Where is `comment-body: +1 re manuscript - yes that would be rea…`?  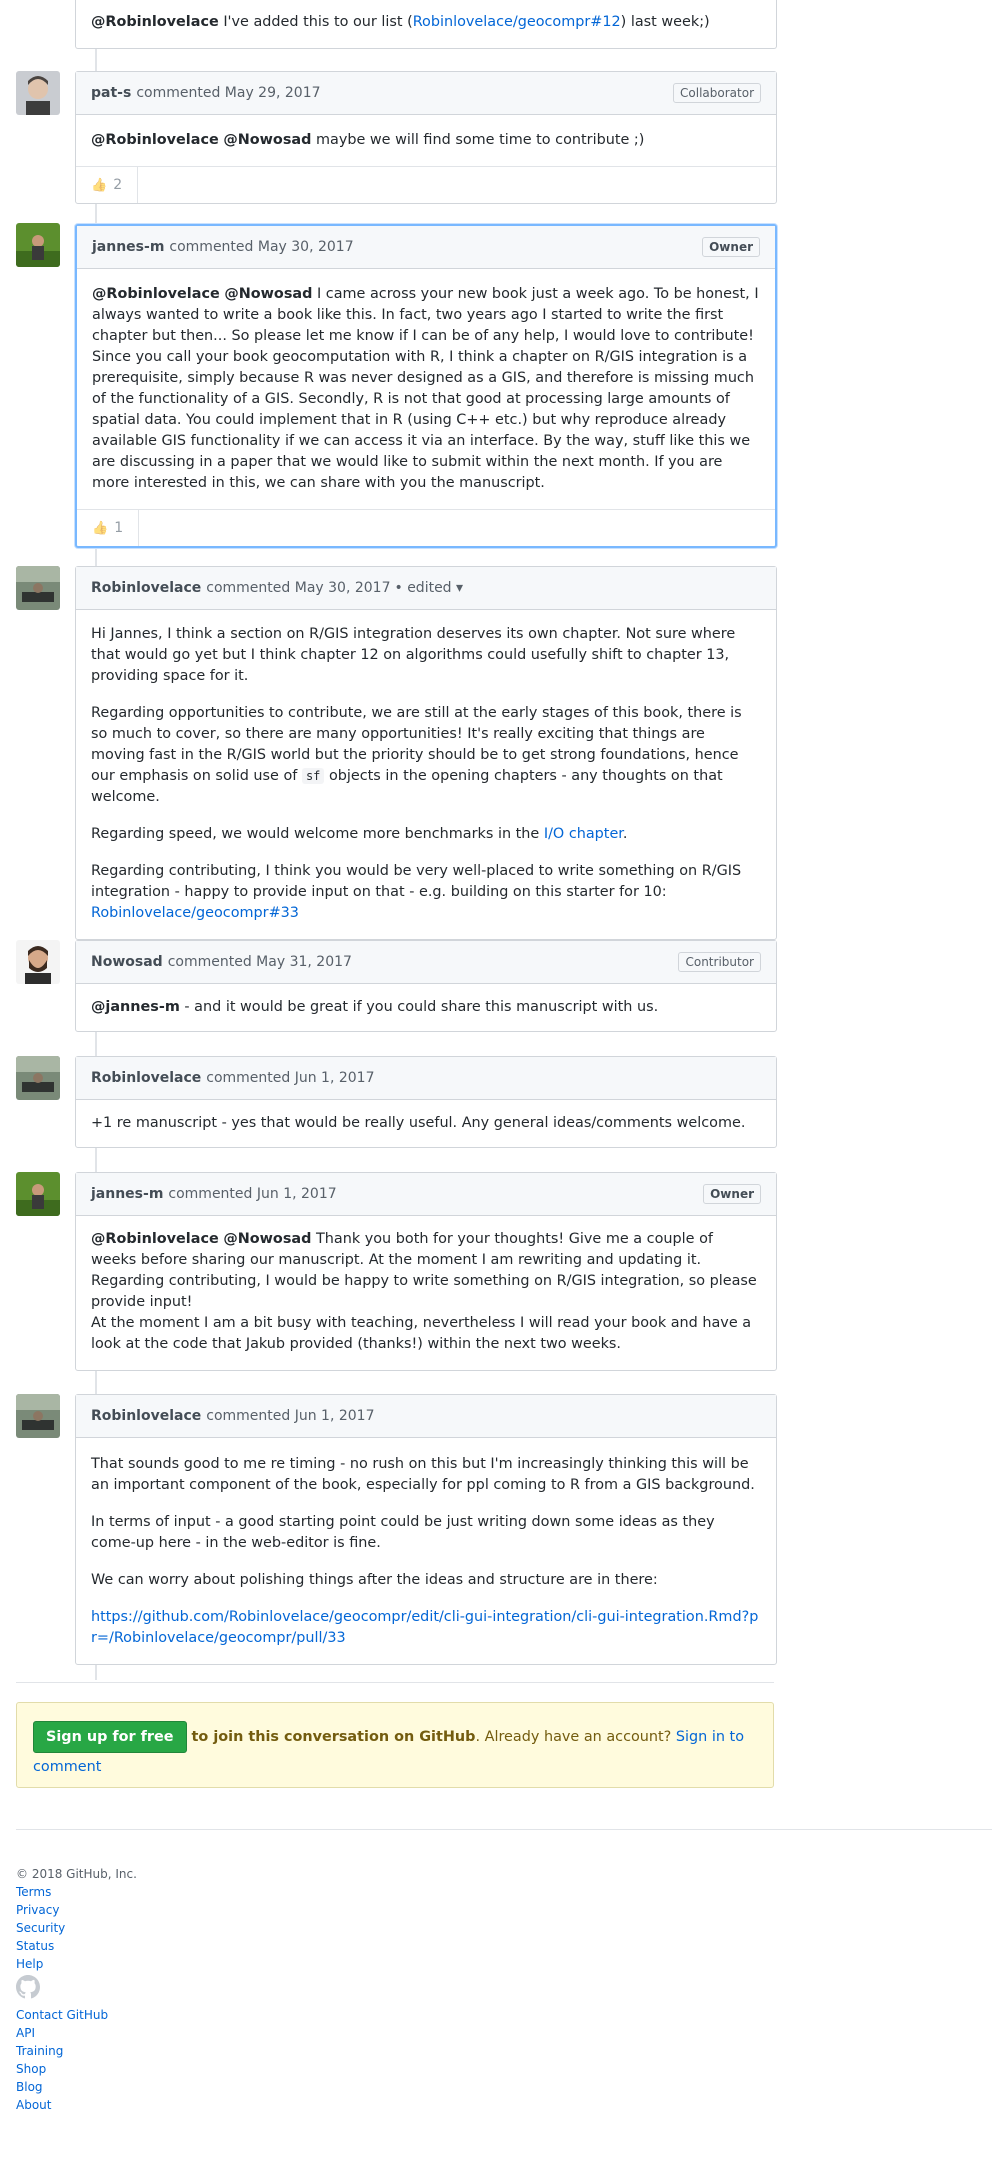
comment-body: +1 re manuscript - yes that would be rea… is located at coordinates (426, 1123).